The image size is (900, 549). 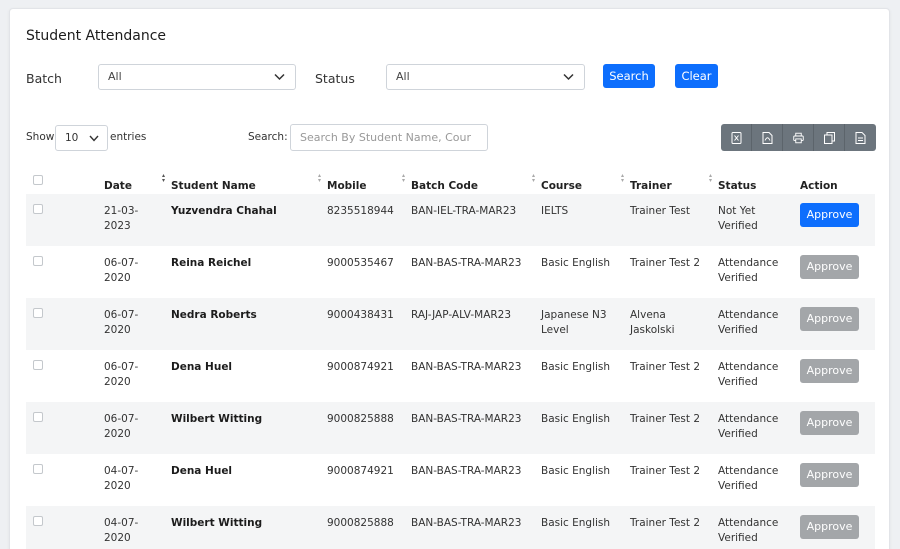 What do you see at coordinates (38, 180) in the screenshot?
I see `select-all-checkbox` at bounding box center [38, 180].